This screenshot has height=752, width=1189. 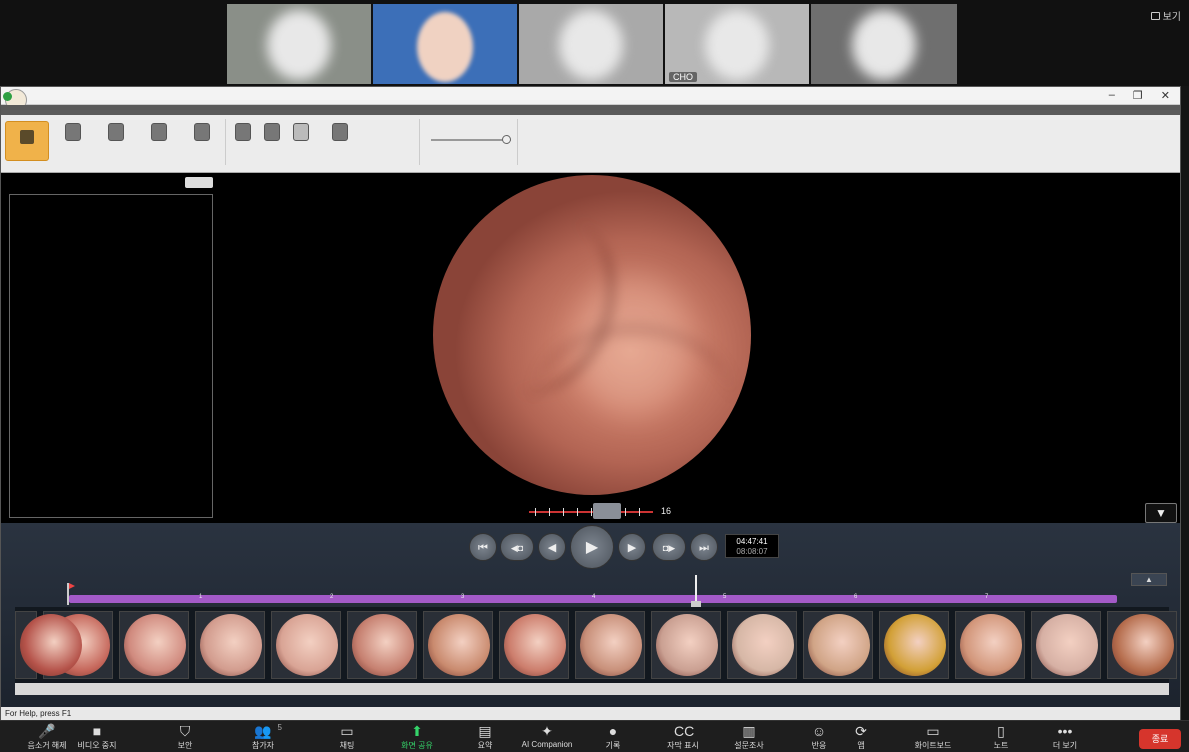 What do you see at coordinates (185, 731) in the screenshot?
I see `toolbar-icon: ⛉` at bounding box center [185, 731].